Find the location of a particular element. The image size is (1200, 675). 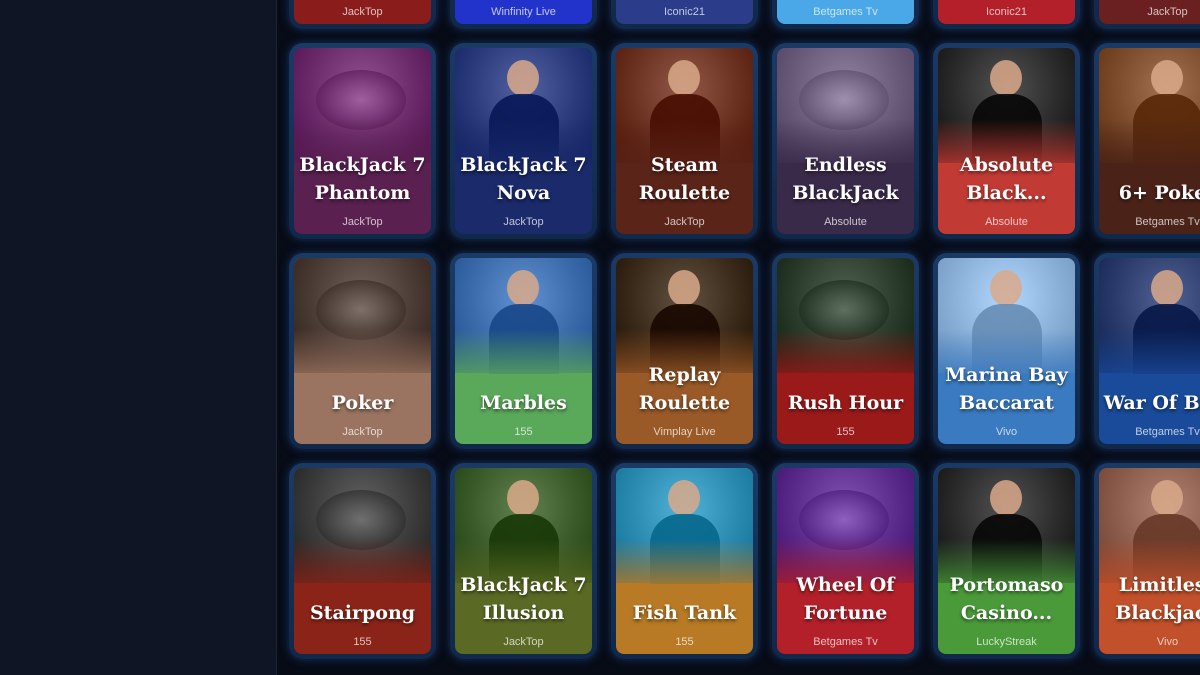

game-card-body: Replay Roulette Vimplay Live is located at coordinates (684, 351).